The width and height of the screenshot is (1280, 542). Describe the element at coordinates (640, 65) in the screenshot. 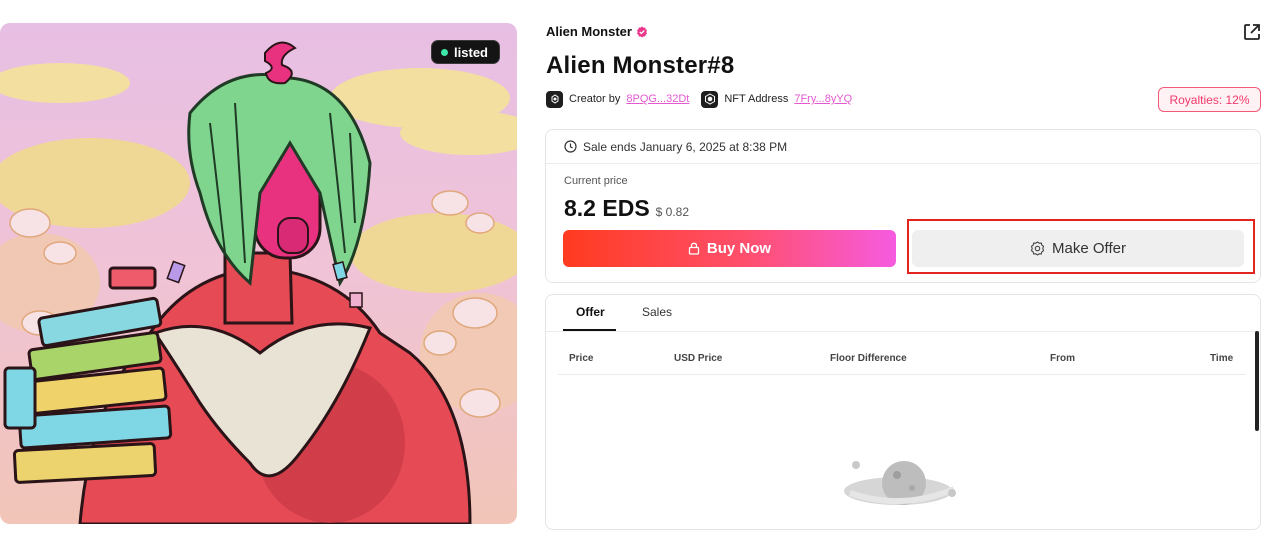

I see `page-title: Alien Monster#8` at that location.